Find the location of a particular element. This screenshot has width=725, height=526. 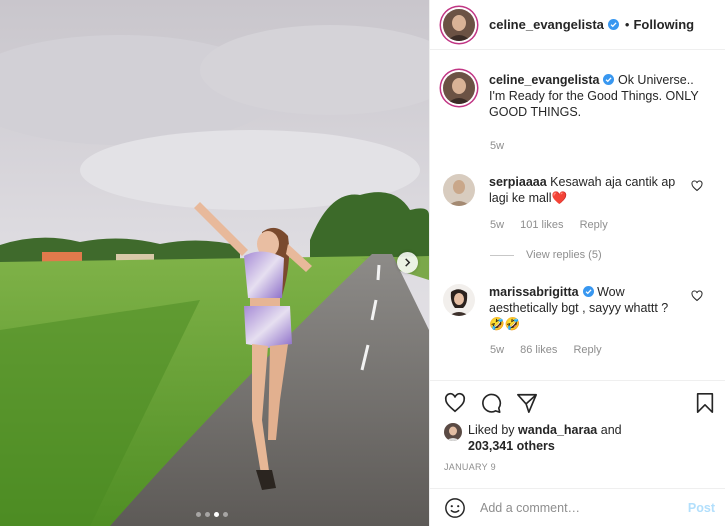

post-header: celine_evangelista • Following is located at coordinates (577, 25).